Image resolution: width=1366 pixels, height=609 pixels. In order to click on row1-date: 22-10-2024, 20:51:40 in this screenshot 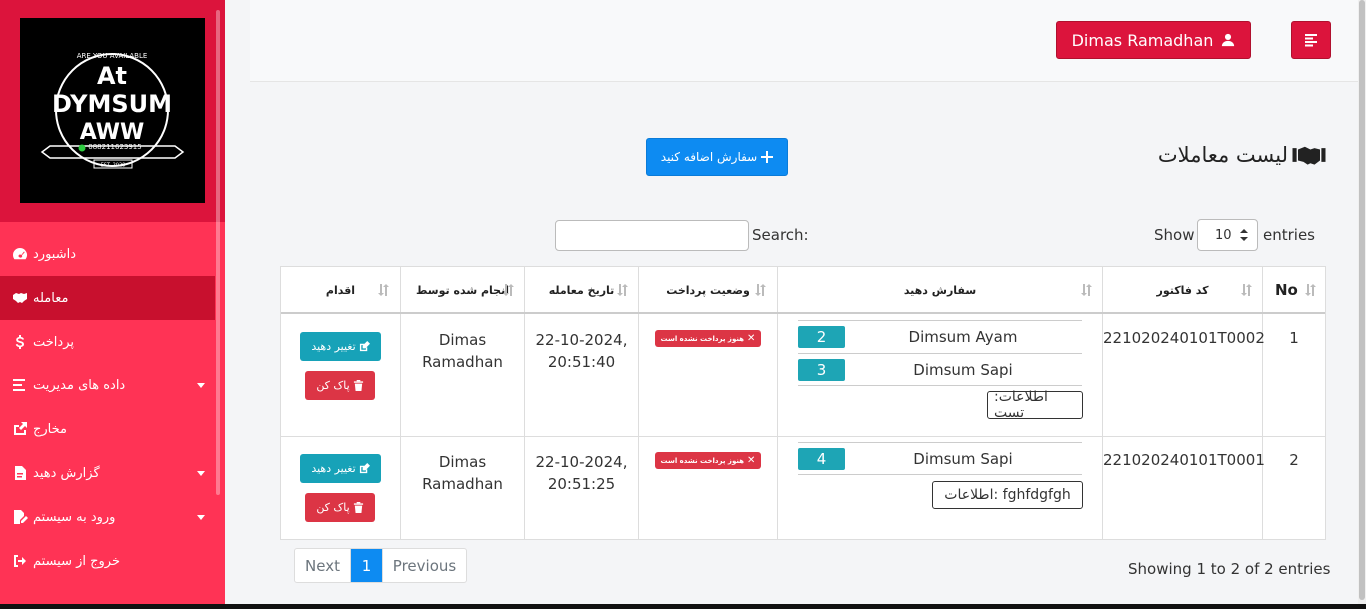, I will do `click(581, 351)`.